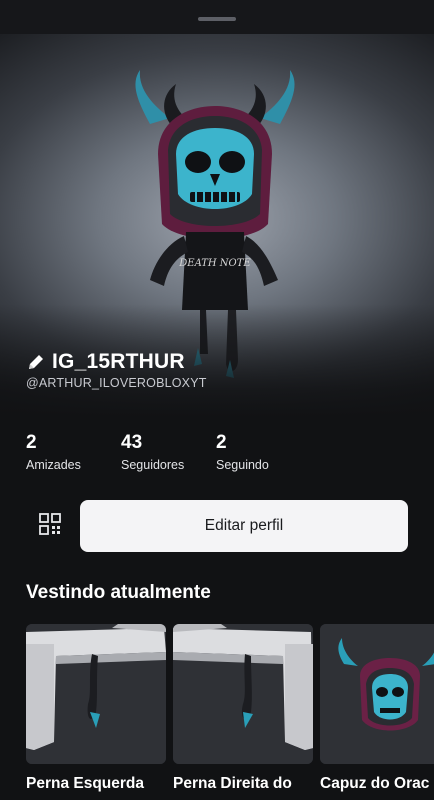  What do you see at coordinates (152, 452) in the screenshot?
I see `stat-followers: 43 Seguidores` at bounding box center [152, 452].